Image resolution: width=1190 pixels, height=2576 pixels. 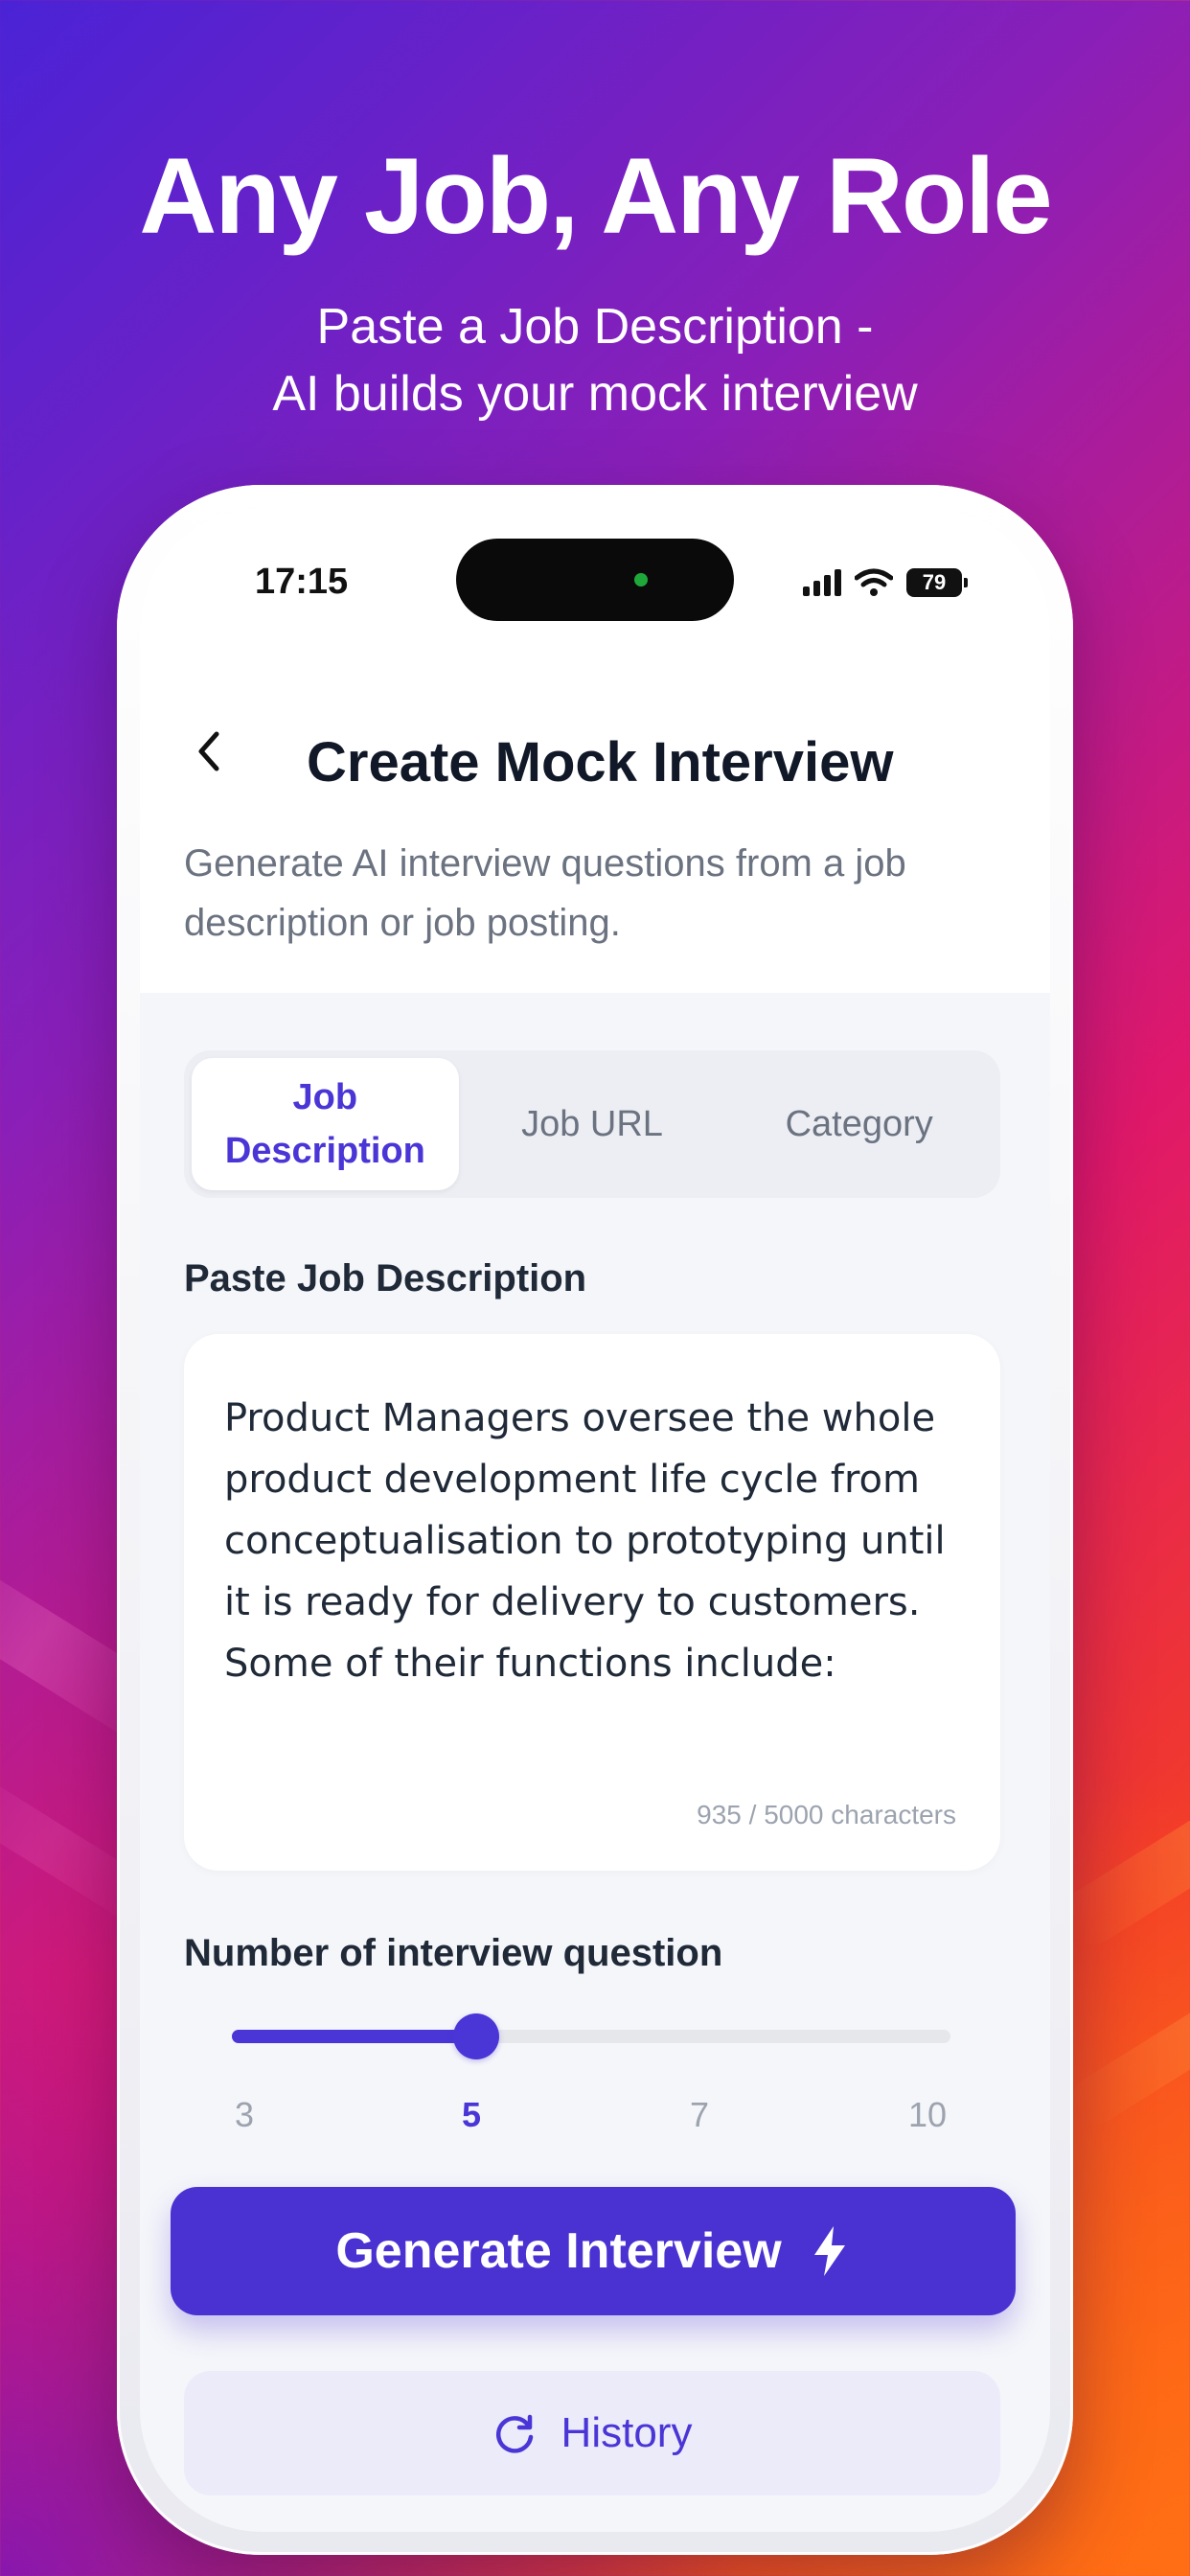 What do you see at coordinates (595, 196) in the screenshot?
I see `promo-headline: Any Job, Any Role` at bounding box center [595, 196].